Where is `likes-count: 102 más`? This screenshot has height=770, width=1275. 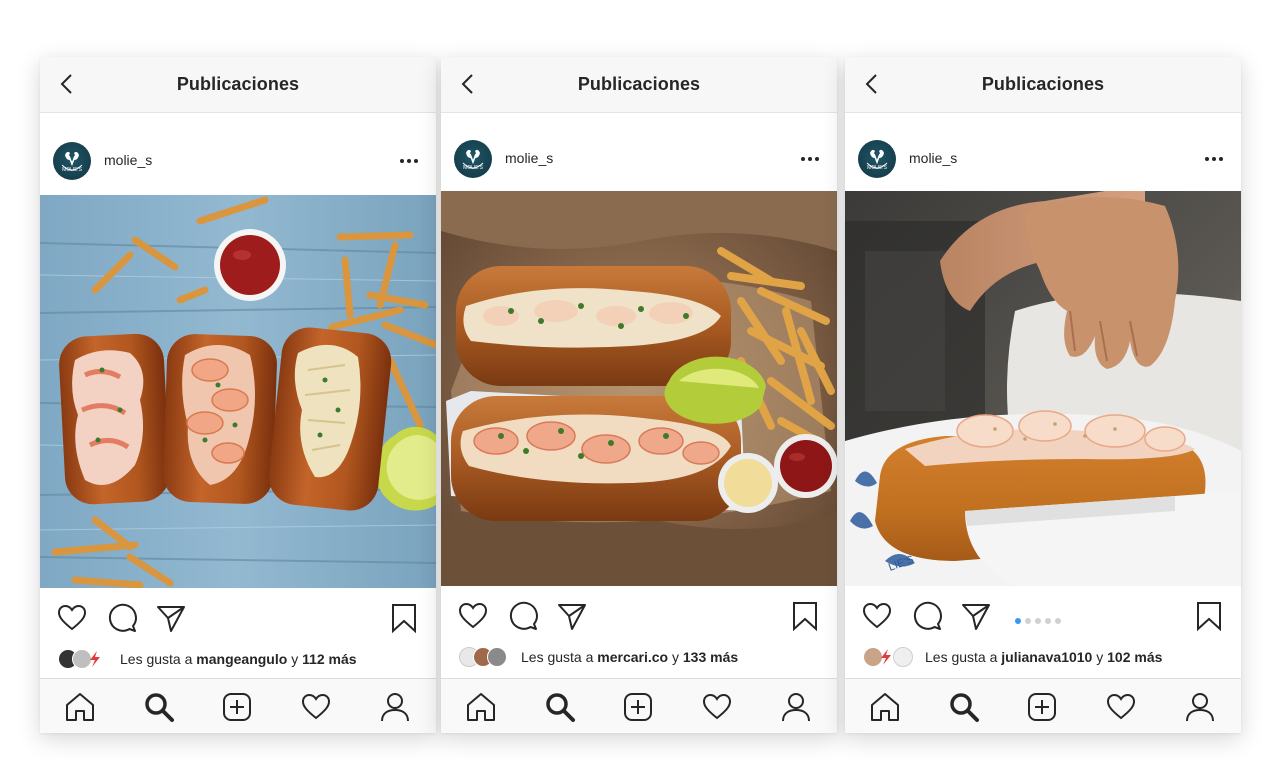
likes-count: 102 más is located at coordinates (1134, 657).